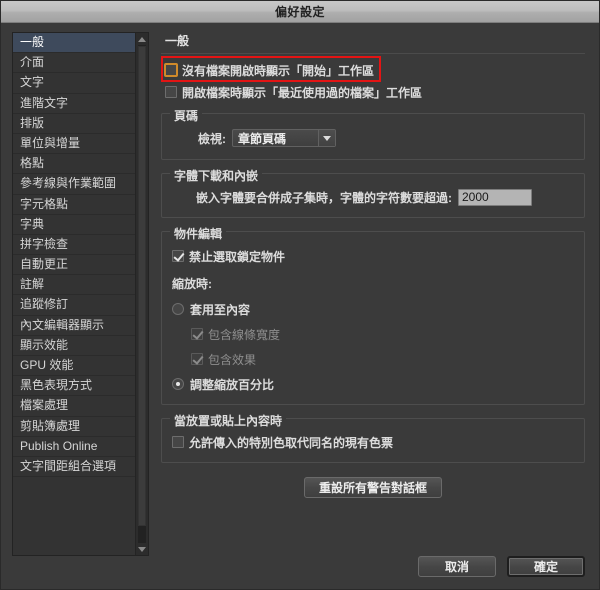 This screenshot has height=590, width=600. I want to click on sidebar-item-2: 文字, so click(74, 83).